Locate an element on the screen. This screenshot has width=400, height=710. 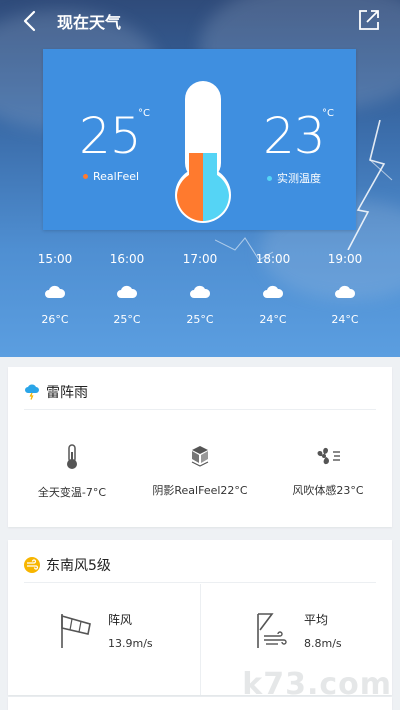
realfeel-legend: RealFeel is located at coordinates (111, 176).